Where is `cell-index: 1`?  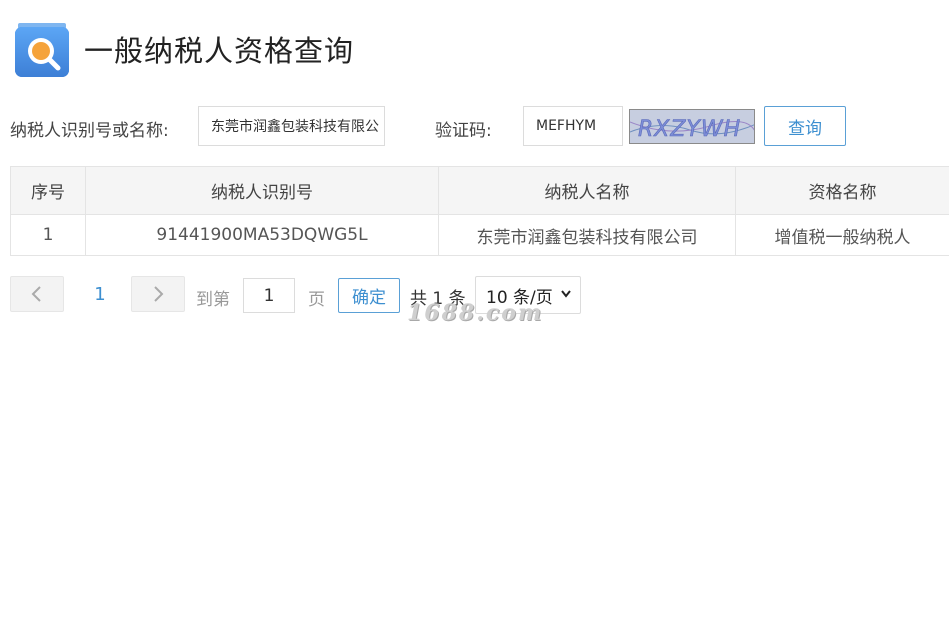
cell-index: 1 is located at coordinates (48, 235).